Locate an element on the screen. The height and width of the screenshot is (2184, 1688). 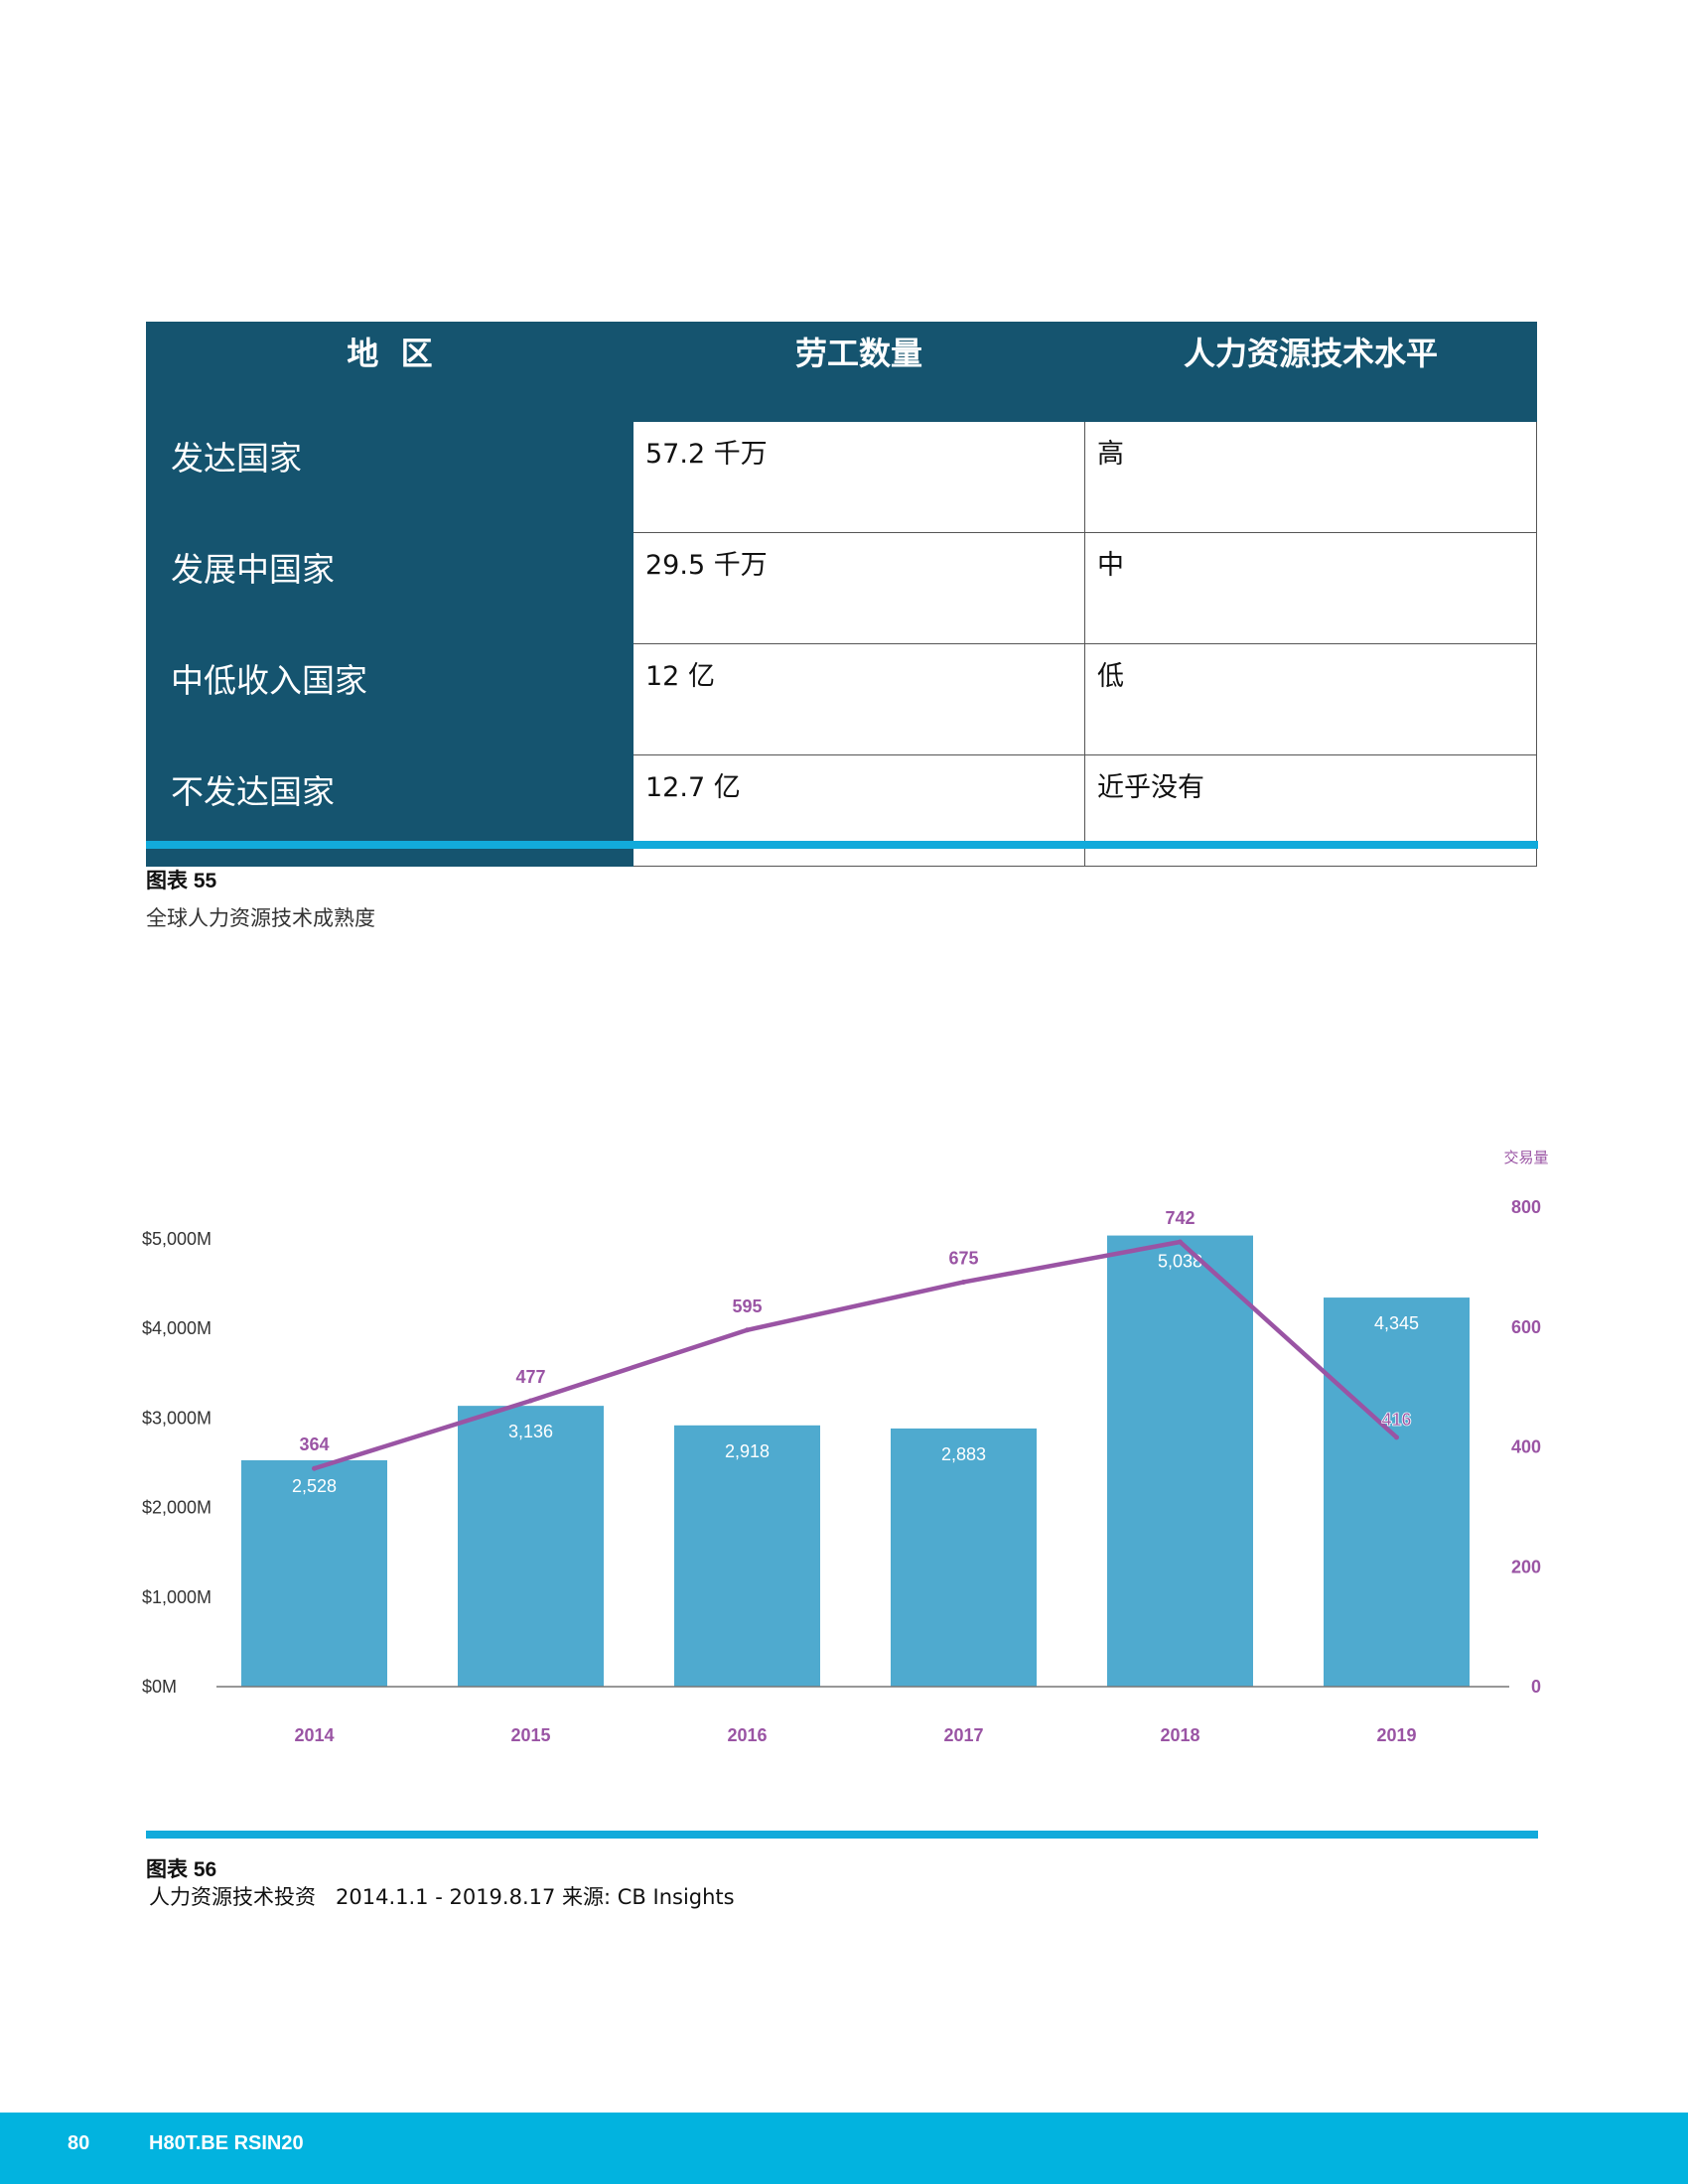
table-row: 中低收入国家 12 亿 低 is located at coordinates (841, 699).